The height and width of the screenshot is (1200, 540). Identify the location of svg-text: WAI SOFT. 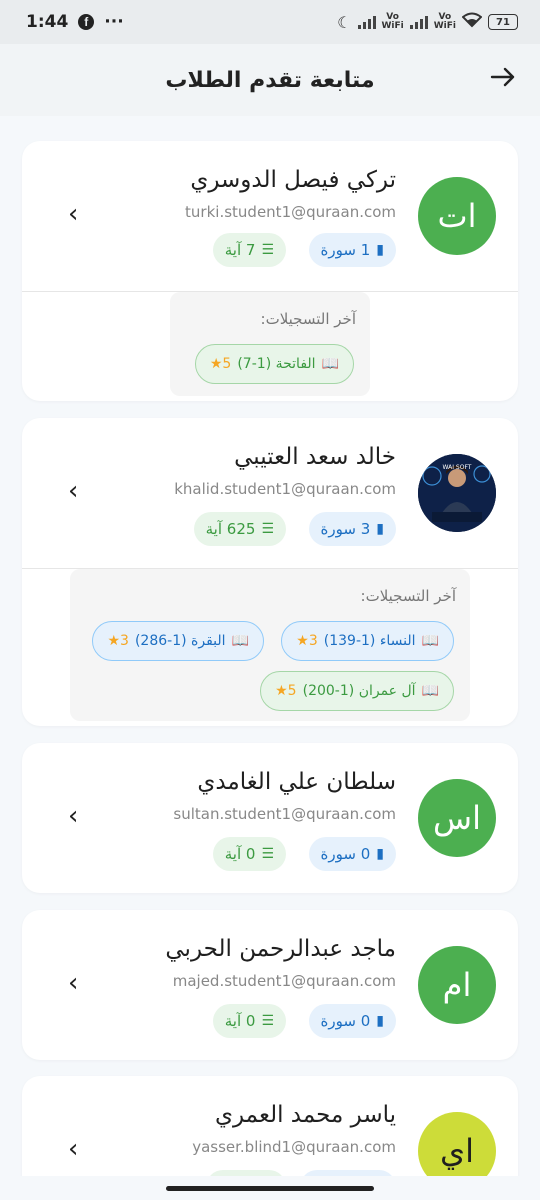
(457, 467).